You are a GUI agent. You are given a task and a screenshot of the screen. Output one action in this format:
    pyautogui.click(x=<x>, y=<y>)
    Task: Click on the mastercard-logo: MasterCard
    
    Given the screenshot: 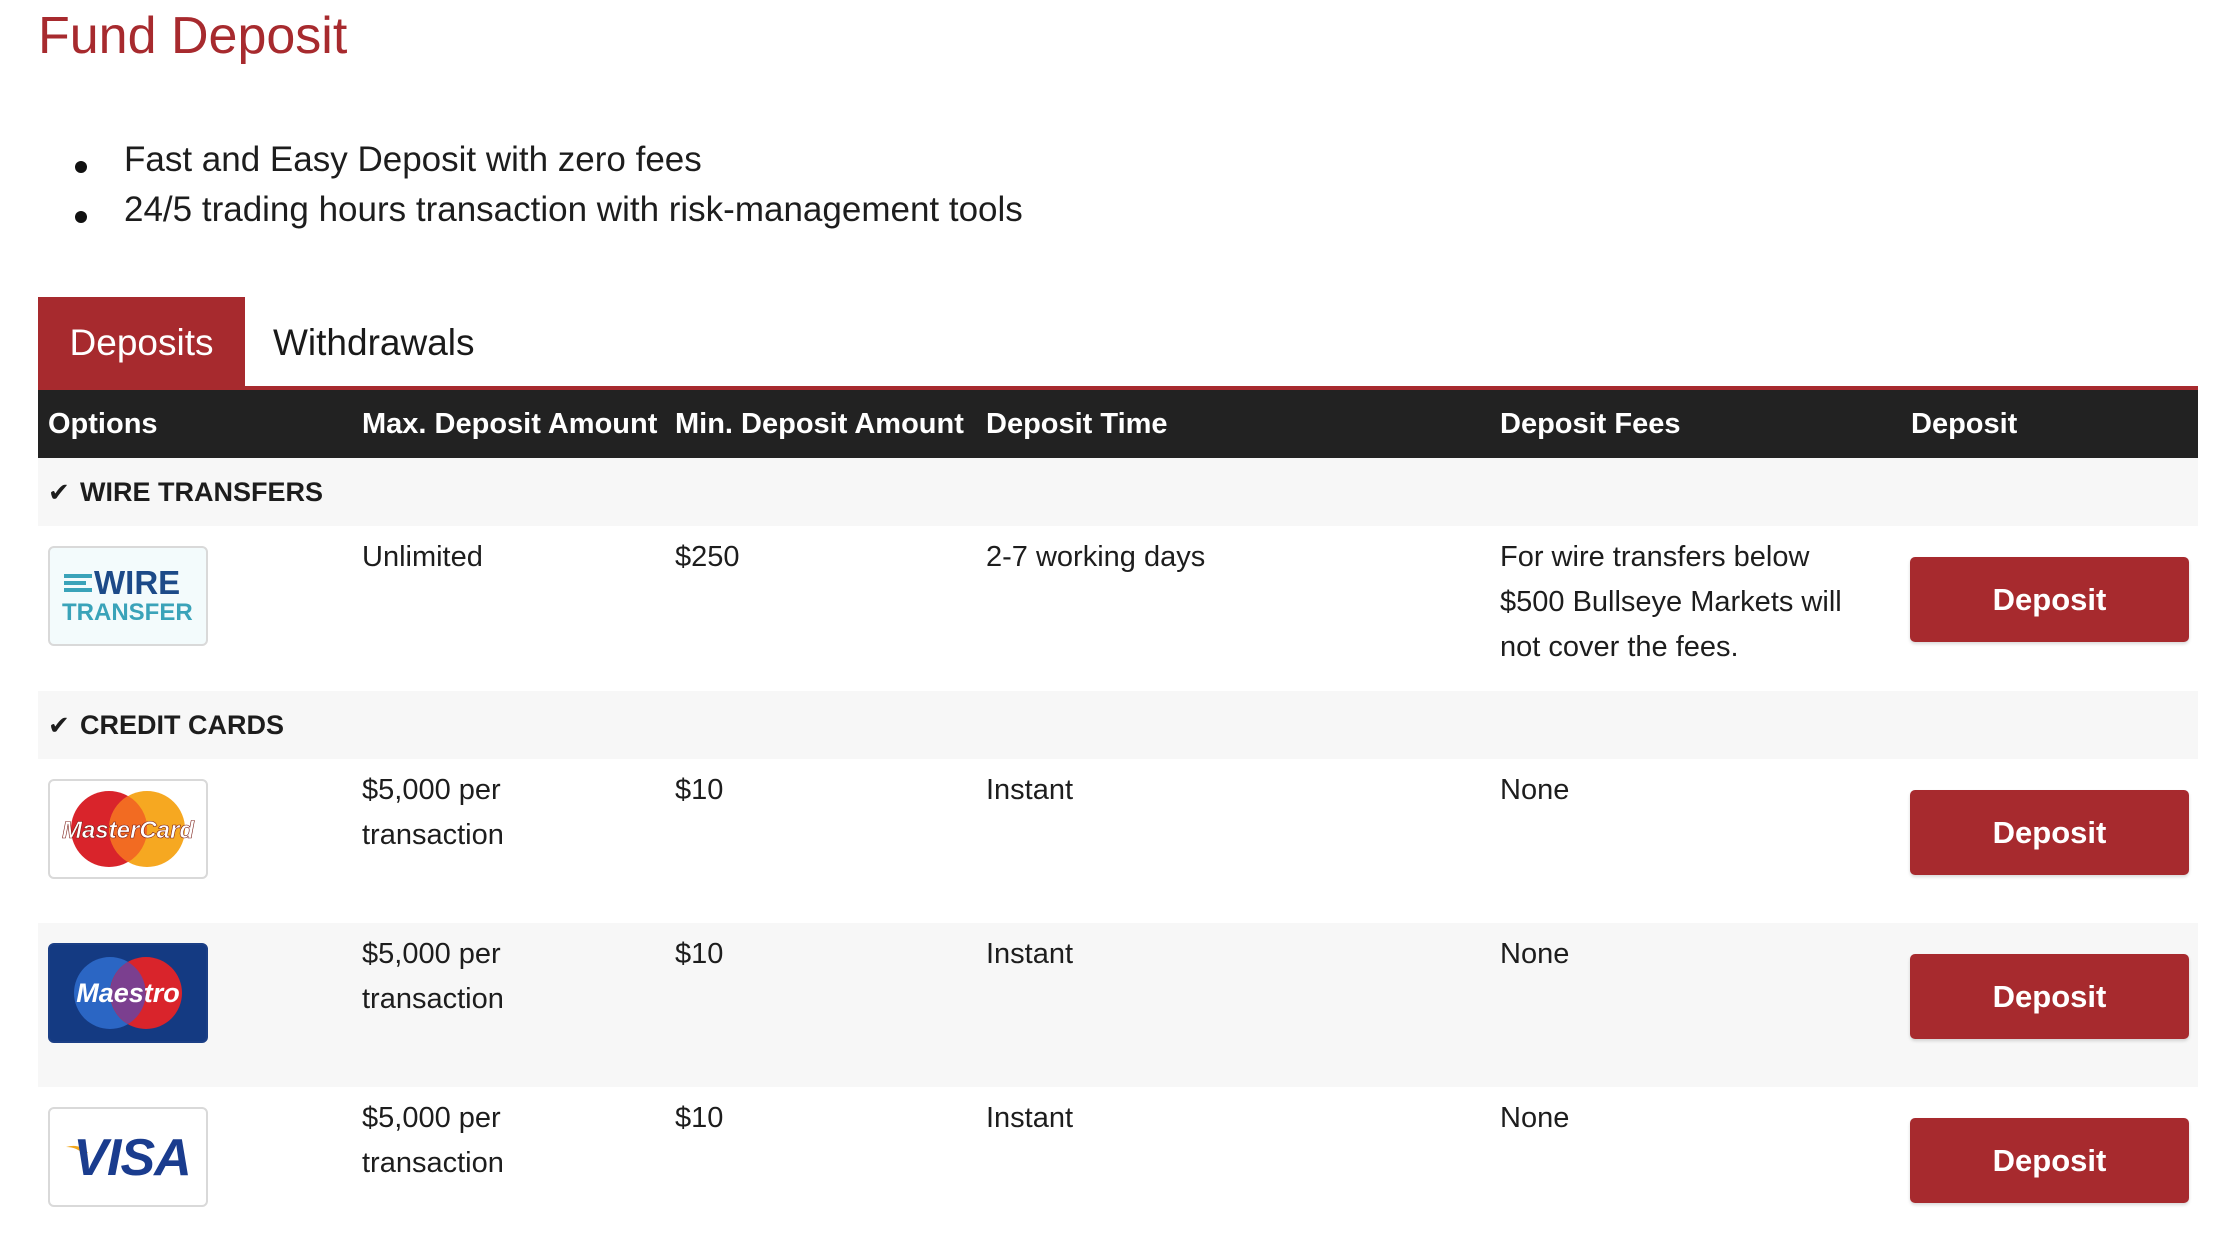 What is the action you would take?
    pyautogui.click(x=128, y=829)
    